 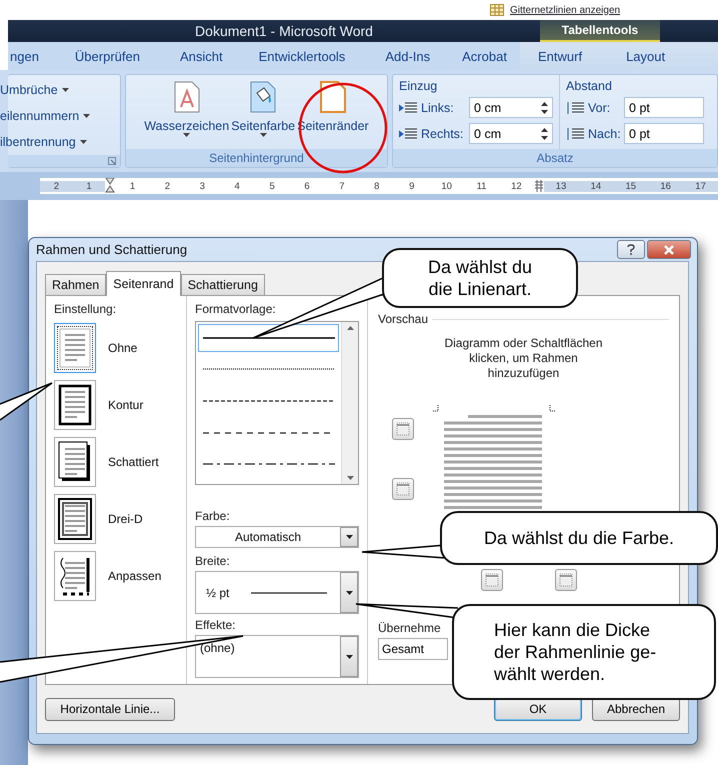 I want to click on ruler-number: 15, so click(x=630, y=186).